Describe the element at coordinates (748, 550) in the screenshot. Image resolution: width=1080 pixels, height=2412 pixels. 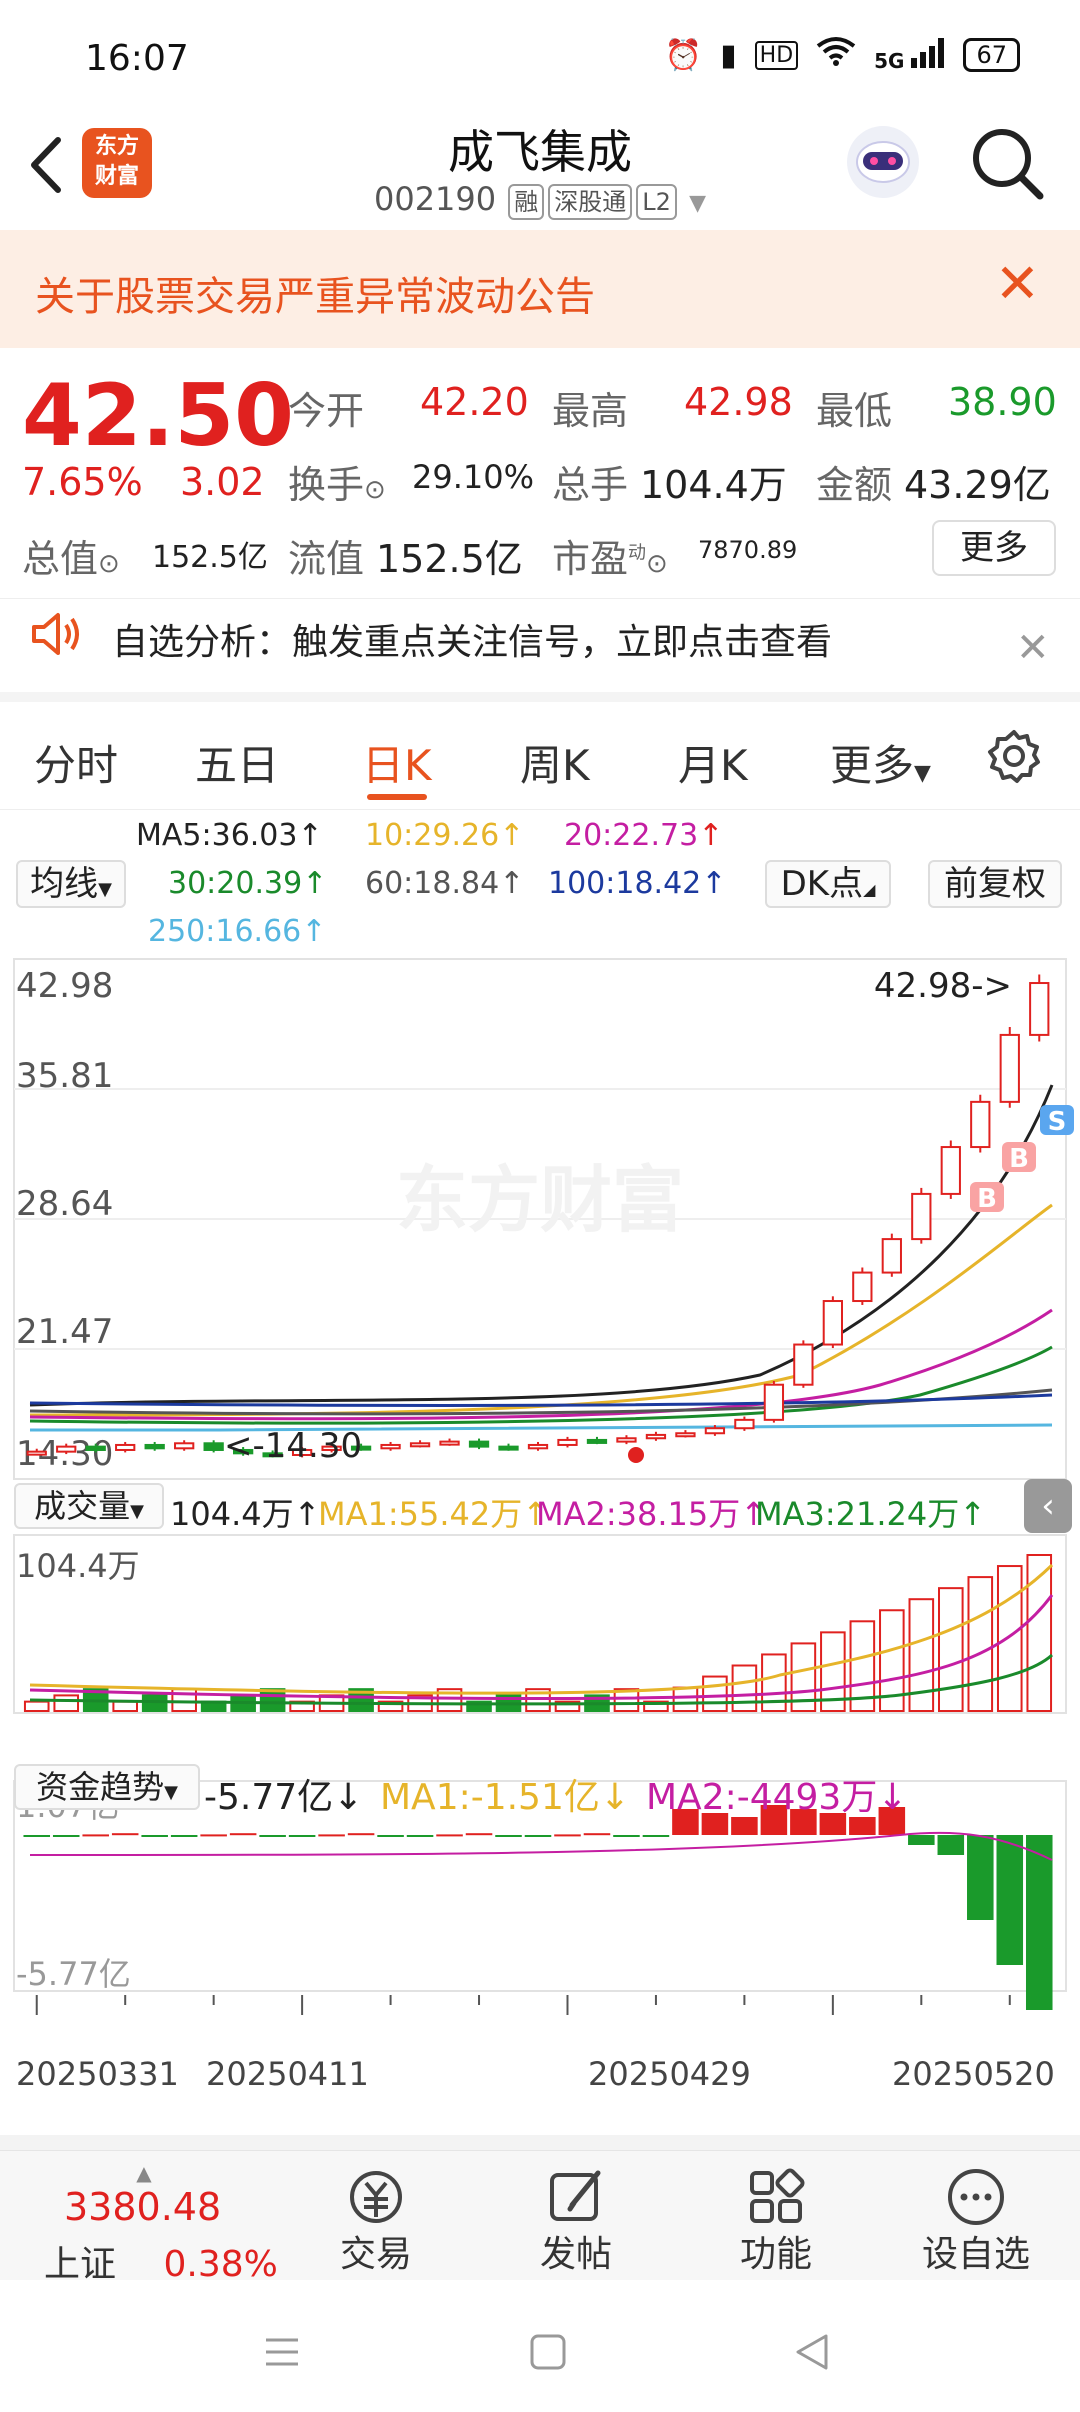
I see `pe-value: 7870.89` at that location.